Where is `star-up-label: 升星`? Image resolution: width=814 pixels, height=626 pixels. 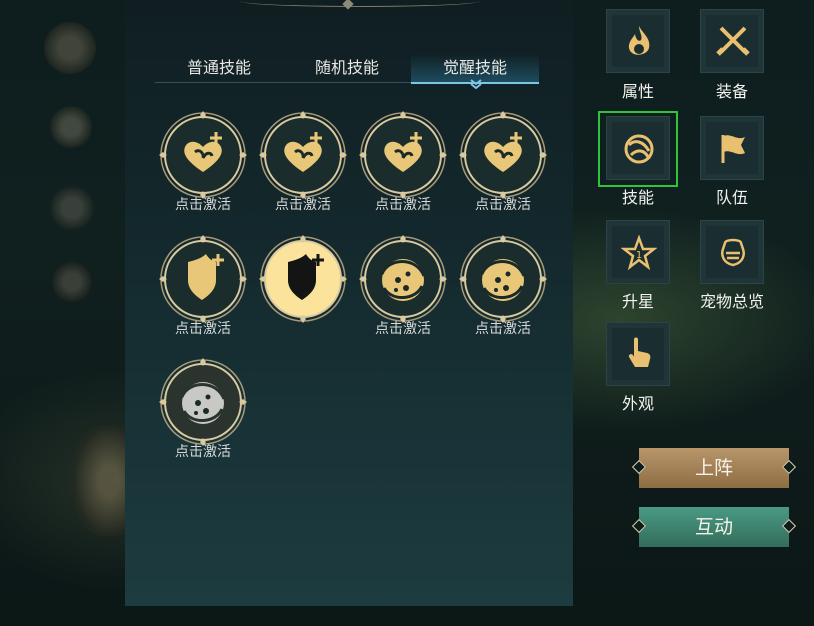
star-up-label: 升星 is located at coordinates (637, 301).